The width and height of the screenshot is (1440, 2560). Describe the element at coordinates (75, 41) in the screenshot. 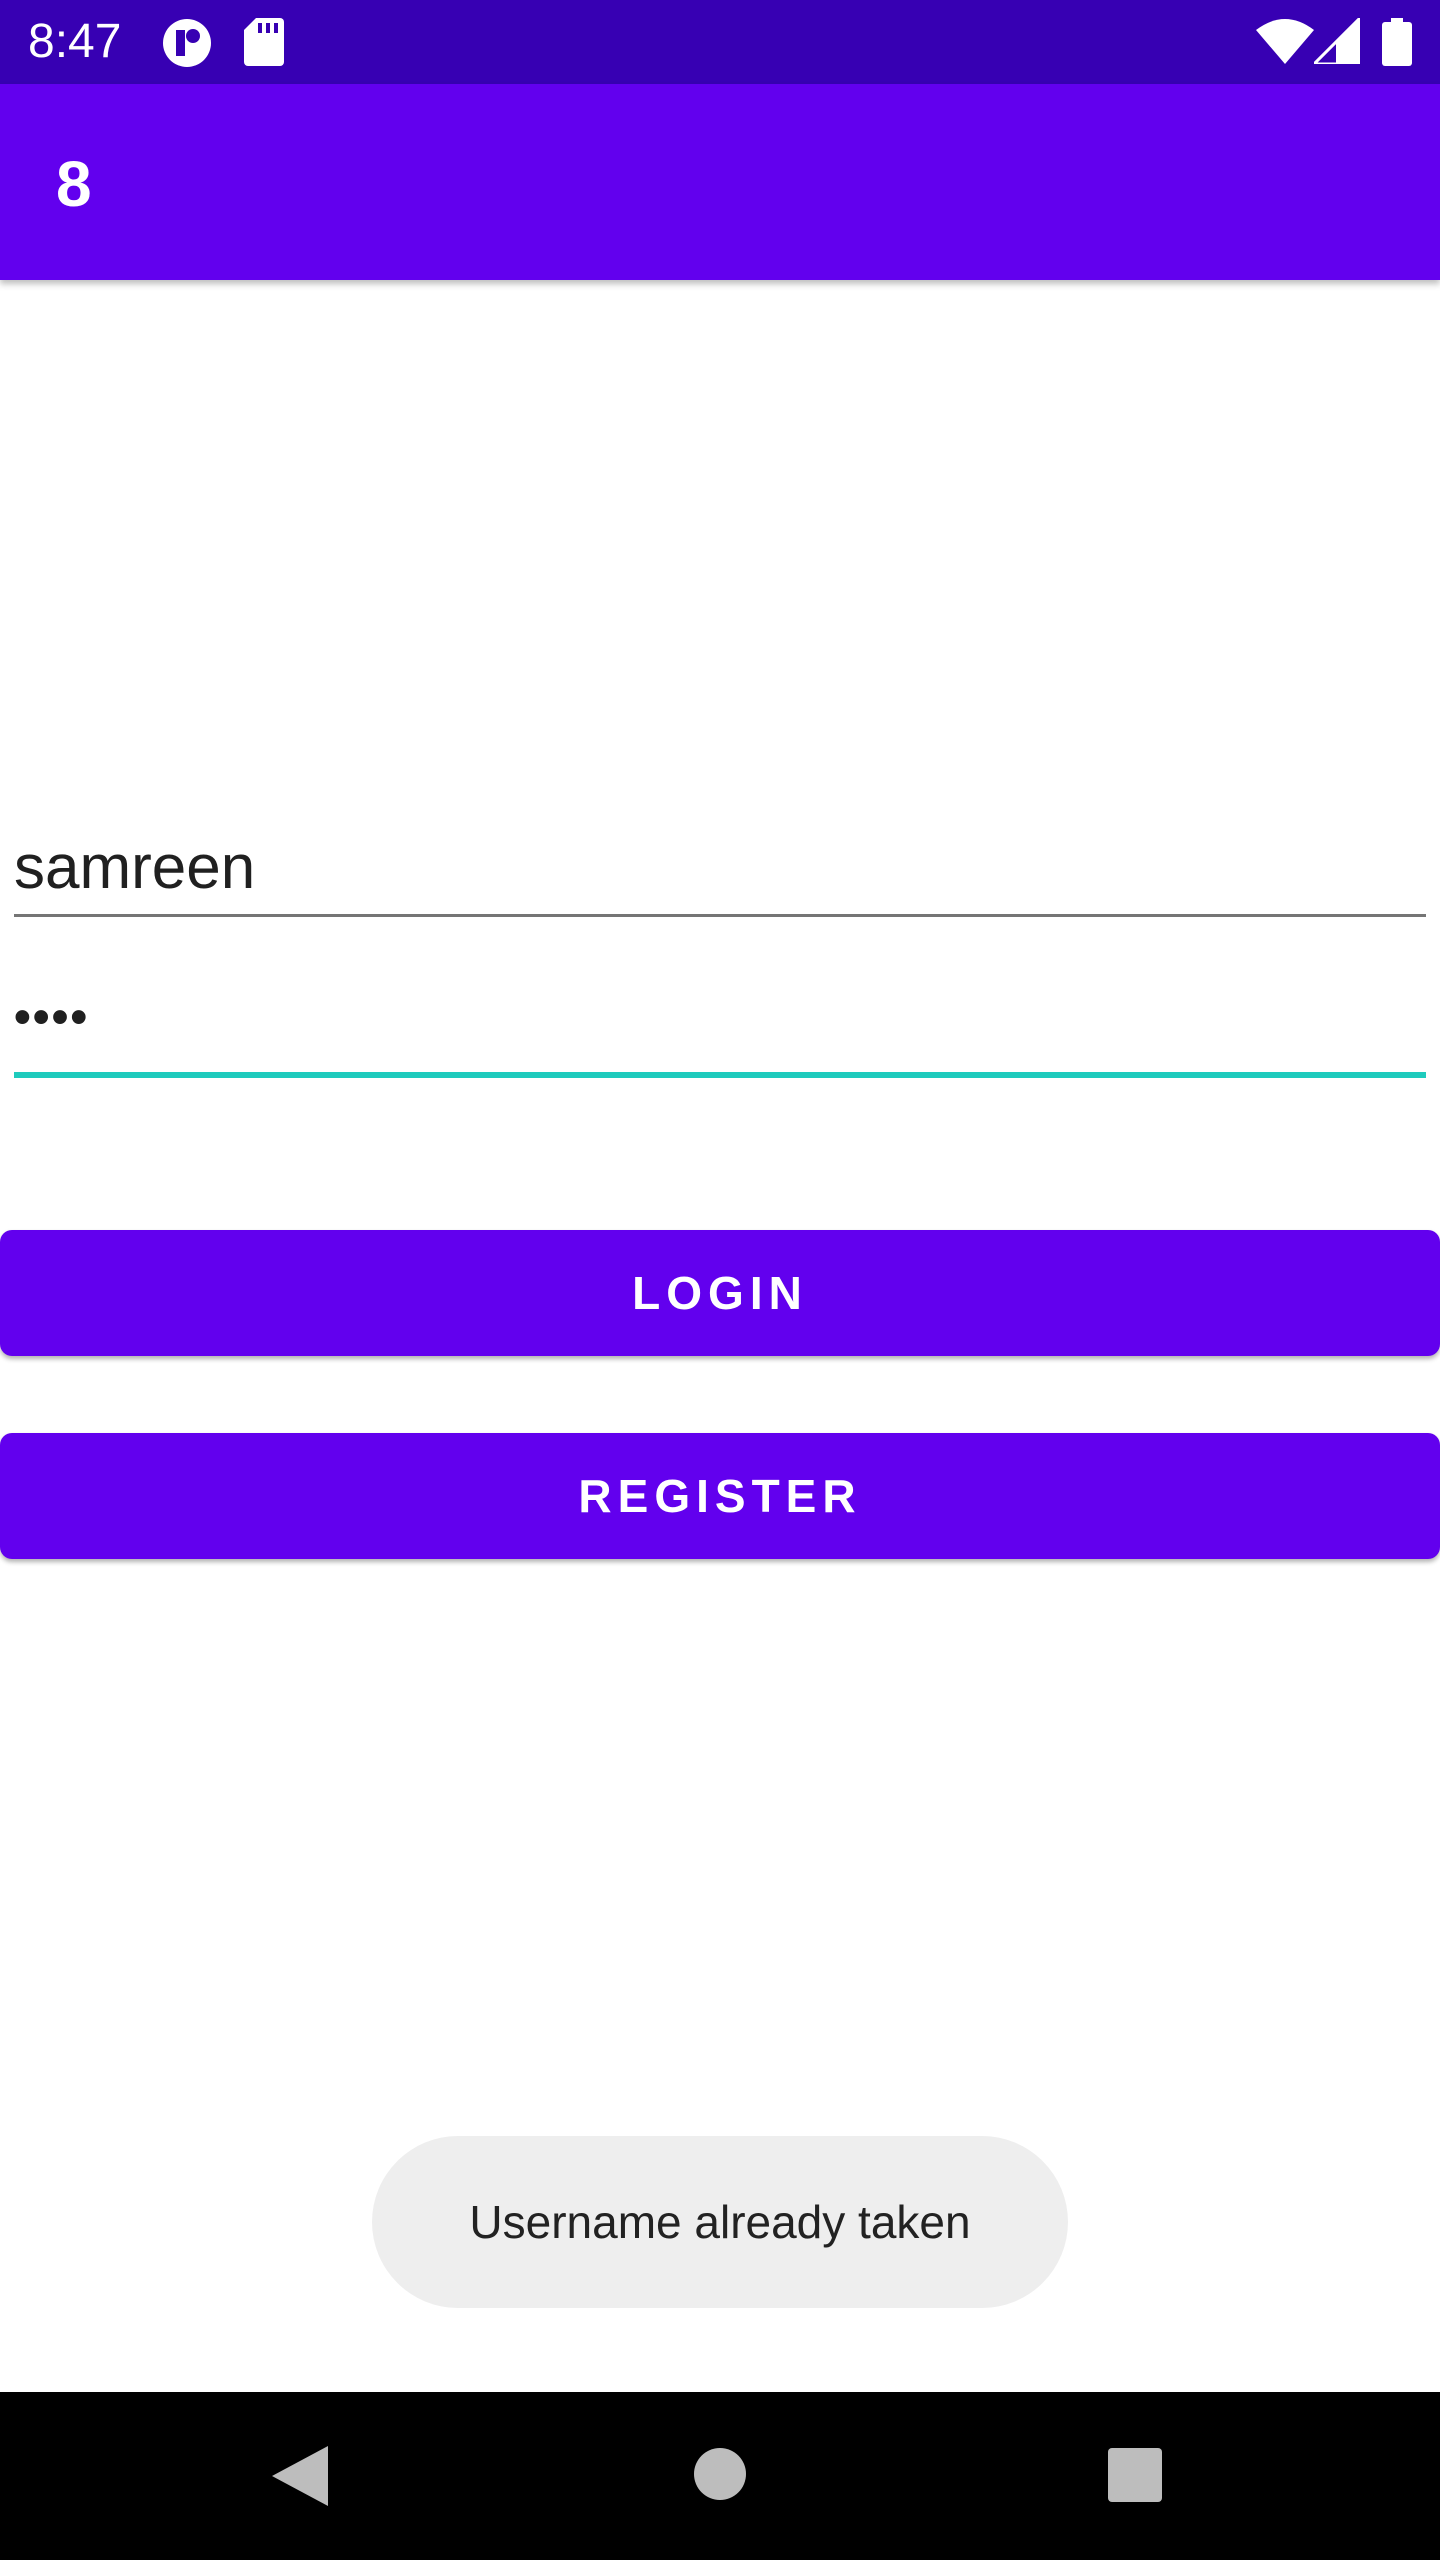

I see `status-time: 8:47` at that location.